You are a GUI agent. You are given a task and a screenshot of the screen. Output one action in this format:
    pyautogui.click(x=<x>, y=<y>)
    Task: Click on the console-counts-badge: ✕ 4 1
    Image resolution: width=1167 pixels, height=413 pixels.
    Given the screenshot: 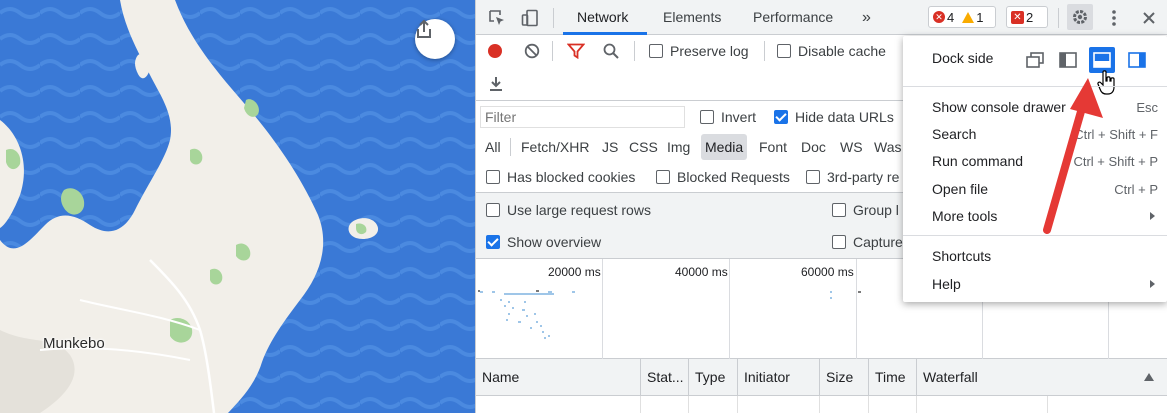 What is the action you would take?
    pyautogui.click(x=962, y=17)
    